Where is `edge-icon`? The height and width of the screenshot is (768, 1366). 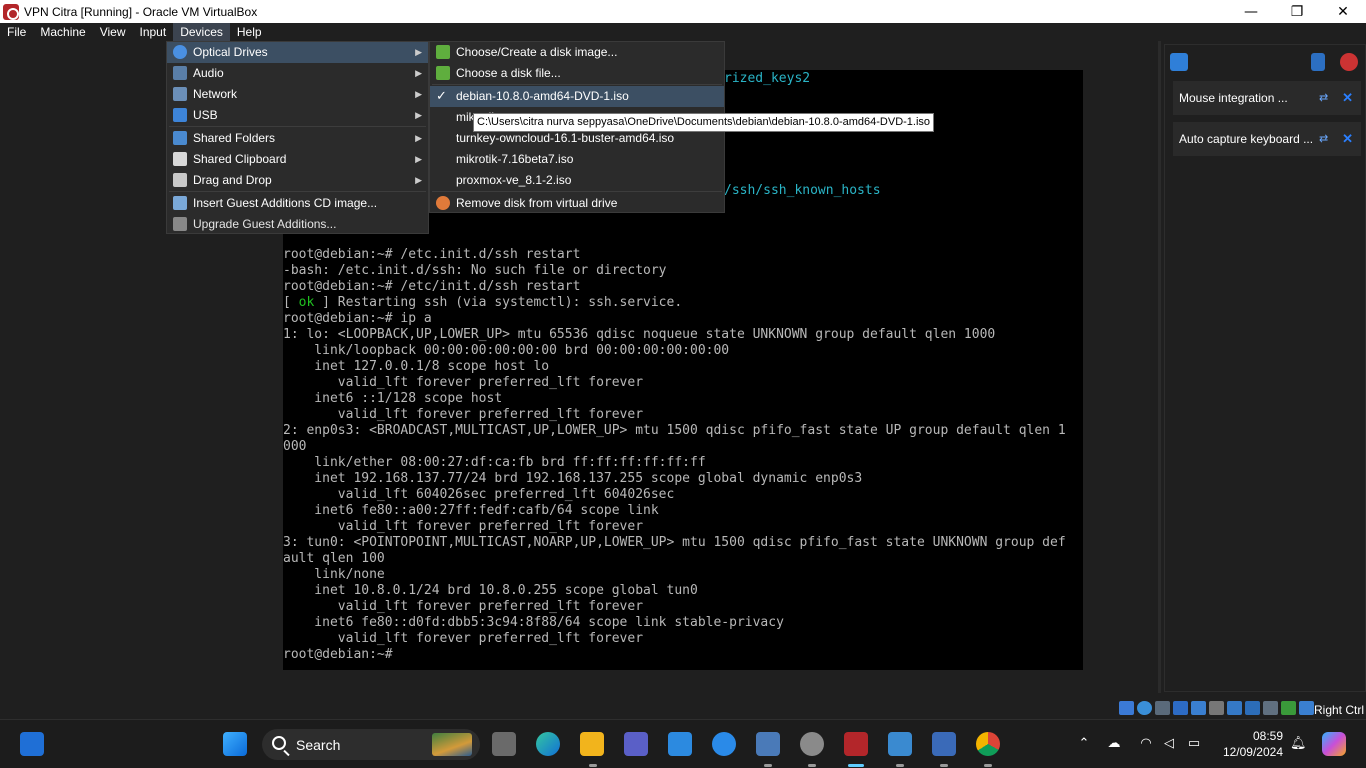
edge-icon is located at coordinates (548, 744).